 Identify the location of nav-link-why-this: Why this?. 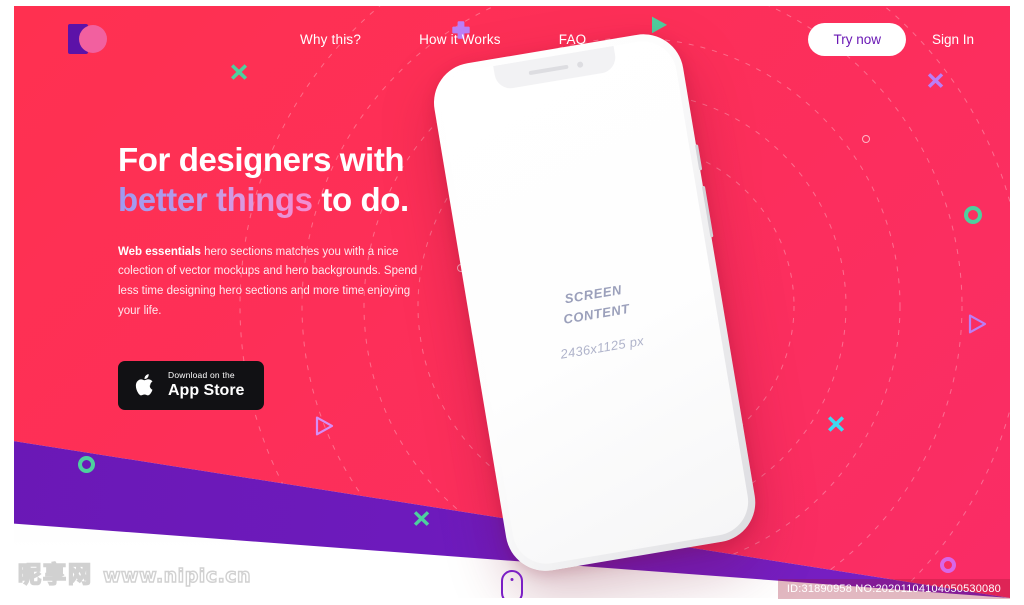
(330, 39).